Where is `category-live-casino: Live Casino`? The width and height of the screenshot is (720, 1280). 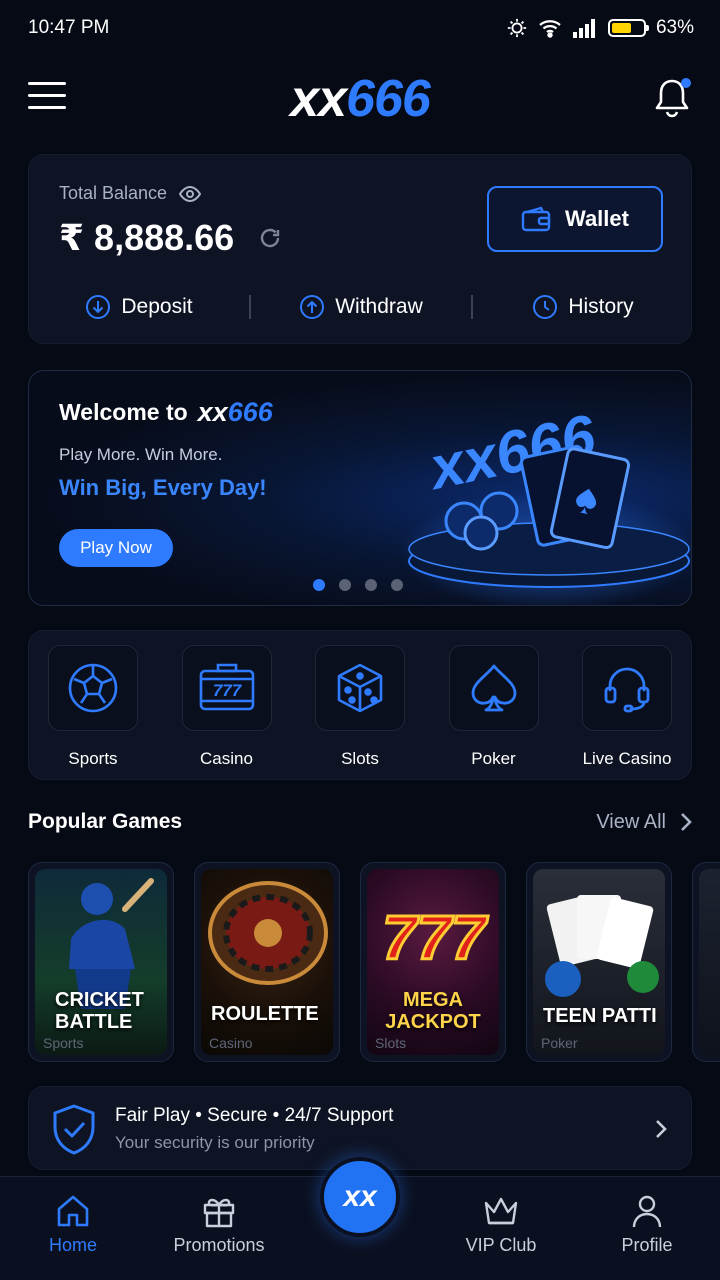
category-live-casino: Live Casino is located at coordinates (627, 712).